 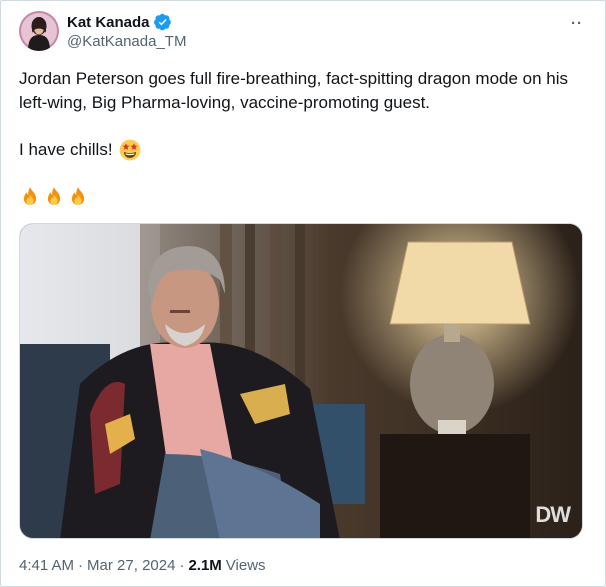 I want to click on tweet-meta: 4:41 AM · Mar 27, 2024 · 2.1M Views, so click(x=142, y=565).